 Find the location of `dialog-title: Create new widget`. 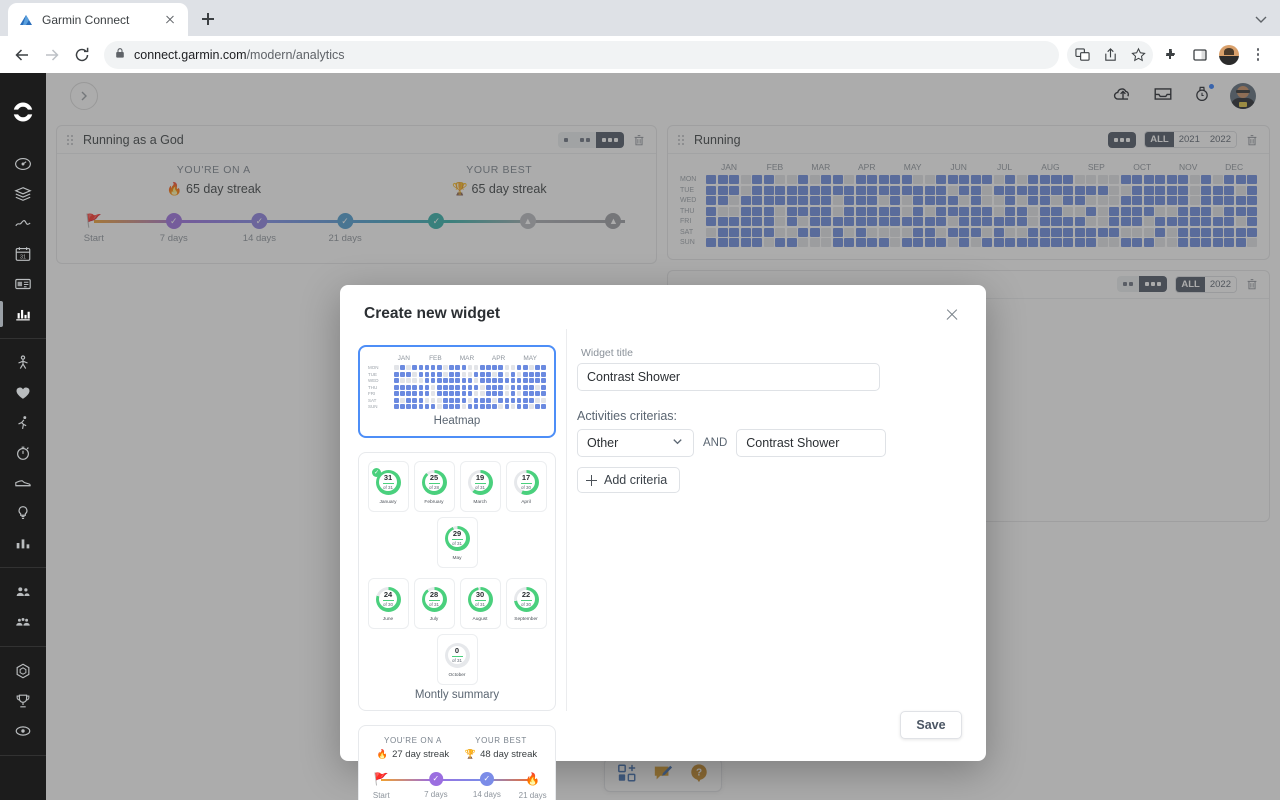

dialog-title: Create new widget is located at coordinates (432, 313).